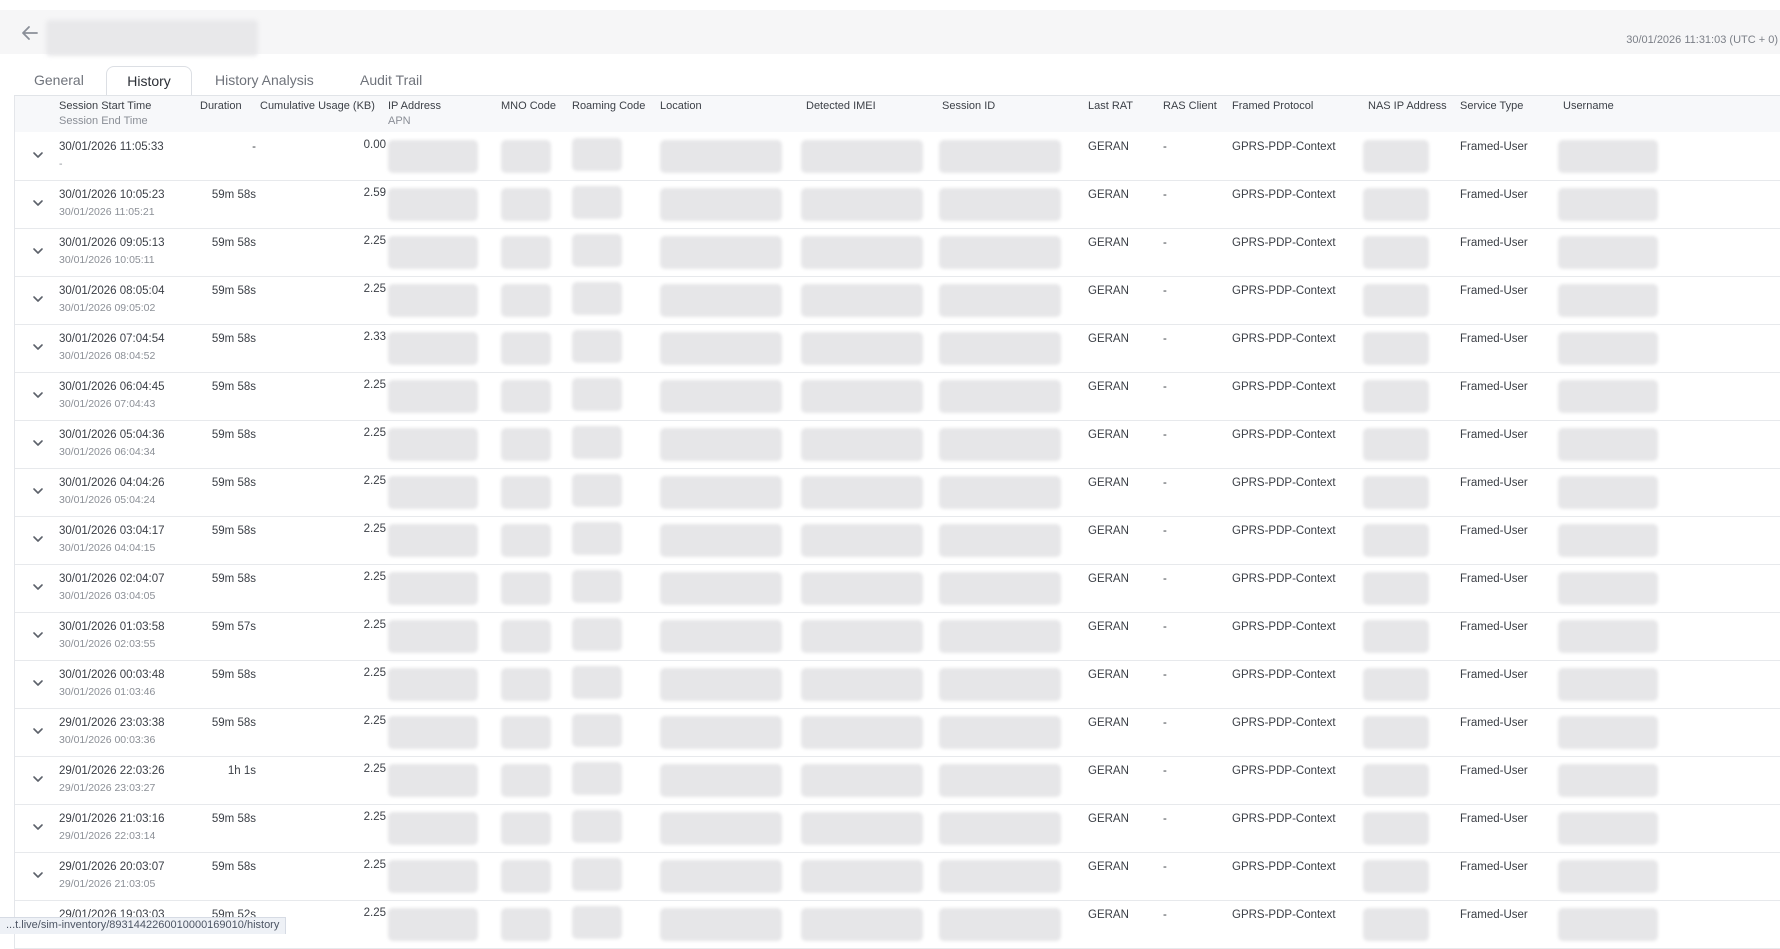 Image resolution: width=1780 pixels, height=949 pixels. What do you see at coordinates (608, 106) in the screenshot?
I see `col-roaming-code: Roaming Code` at bounding box center [608, 106].